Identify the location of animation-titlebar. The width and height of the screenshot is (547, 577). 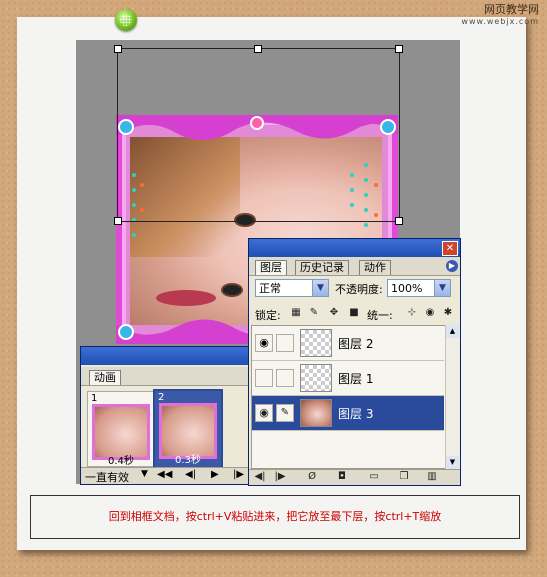
(169, 356).